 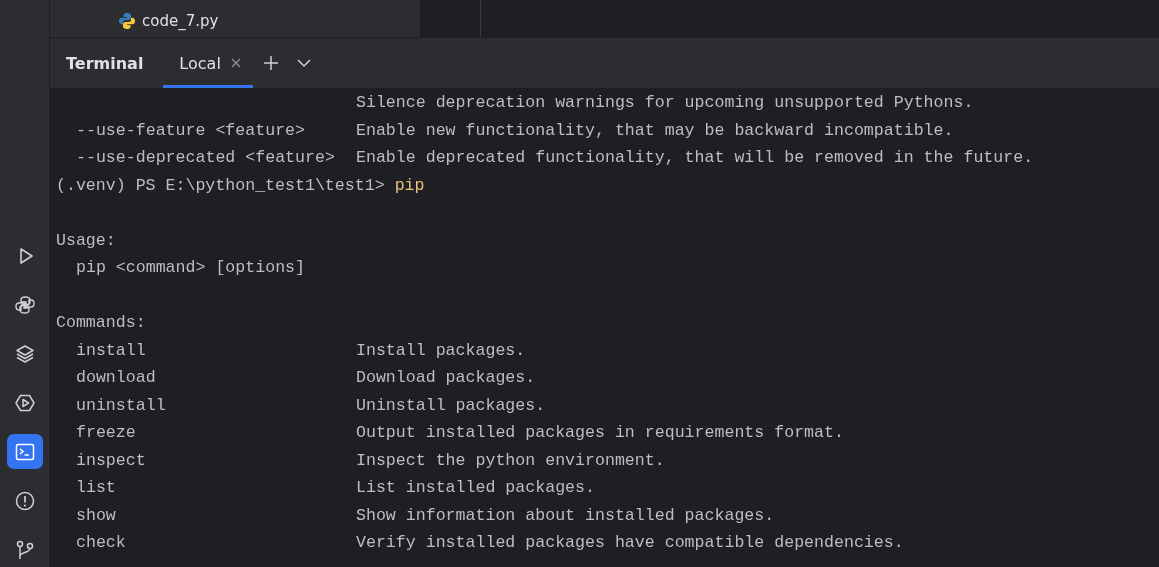 I want to click on option-name: inspect, so click(x=111, y=460).